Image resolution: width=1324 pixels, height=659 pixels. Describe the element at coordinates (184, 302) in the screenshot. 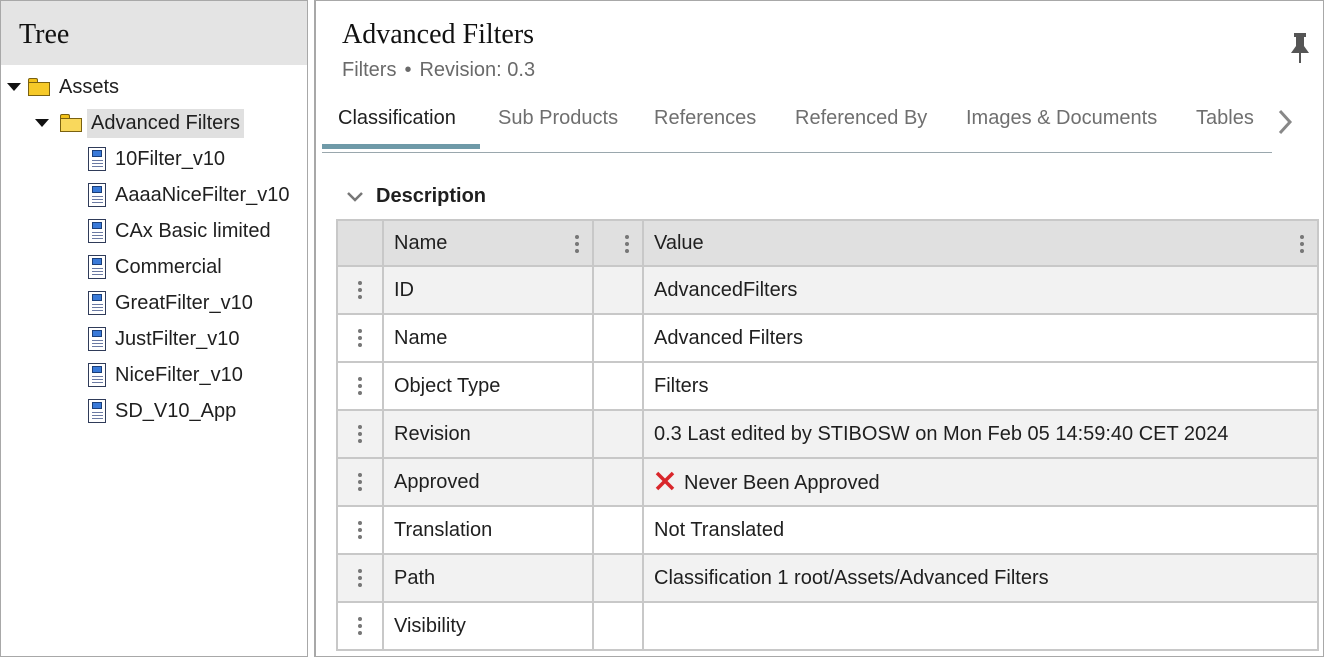

I see `tree-node-label: GreatFilter_v10` at that location.